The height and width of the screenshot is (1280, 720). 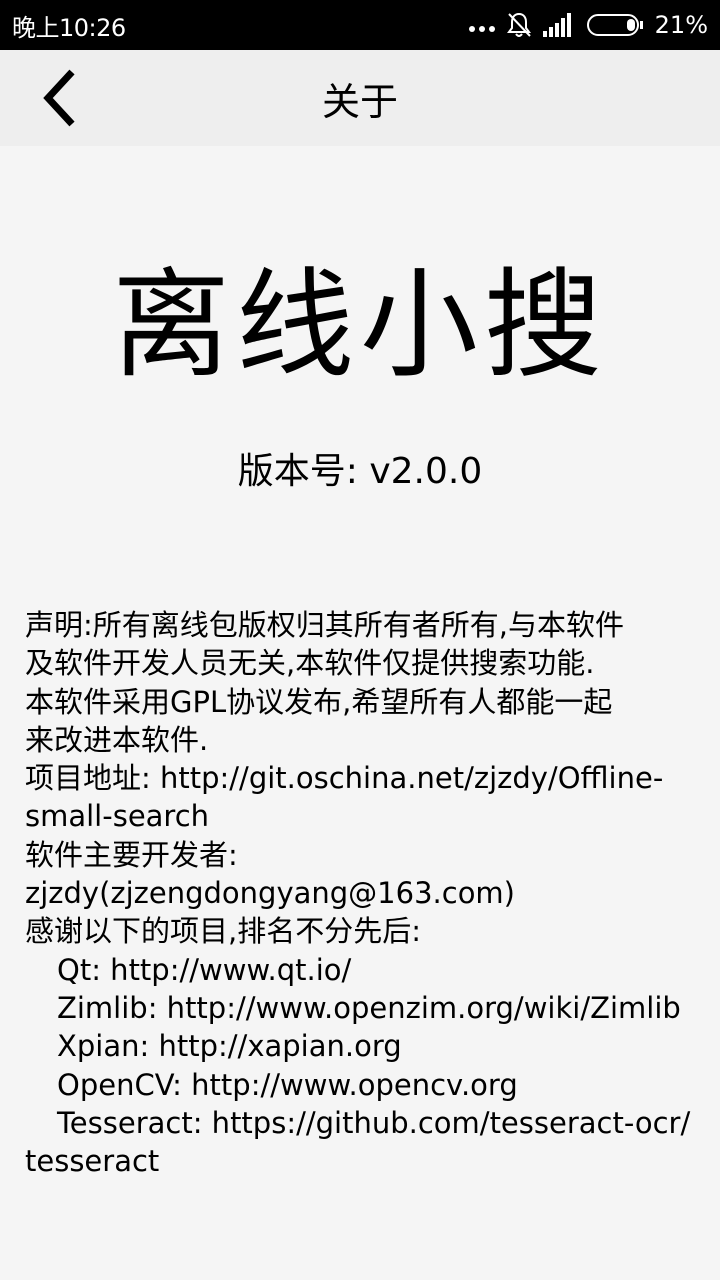 I want to click on developer-contact: zjzdy(zjzengdongyang@163.com), so click(x=270, y=893).